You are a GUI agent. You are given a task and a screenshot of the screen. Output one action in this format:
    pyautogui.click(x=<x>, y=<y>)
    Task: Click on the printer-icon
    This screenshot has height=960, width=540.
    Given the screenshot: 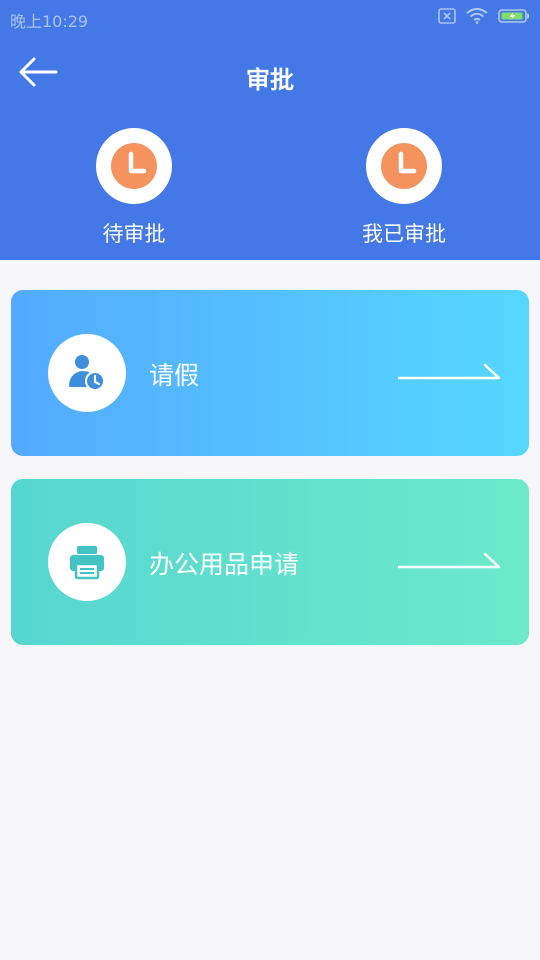 What is the action you would take?
    pyautogui.click(x=87, y=562)
    